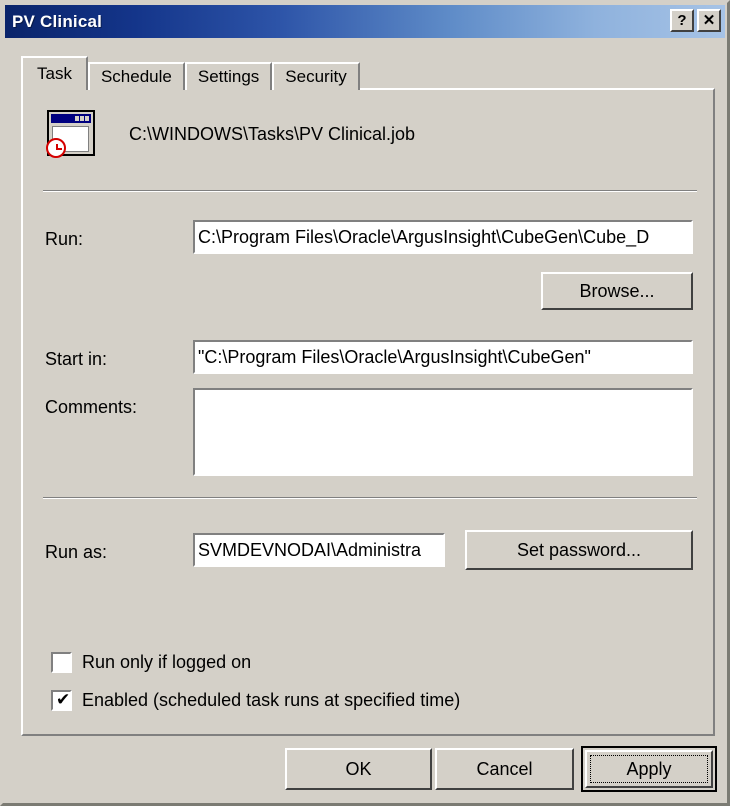 The height and width of the screenshot is (806, 730). What do you see at coordinates (358, 769) in the screenshot?
I see `ok-button: OK` at bounding box center [358, 769].